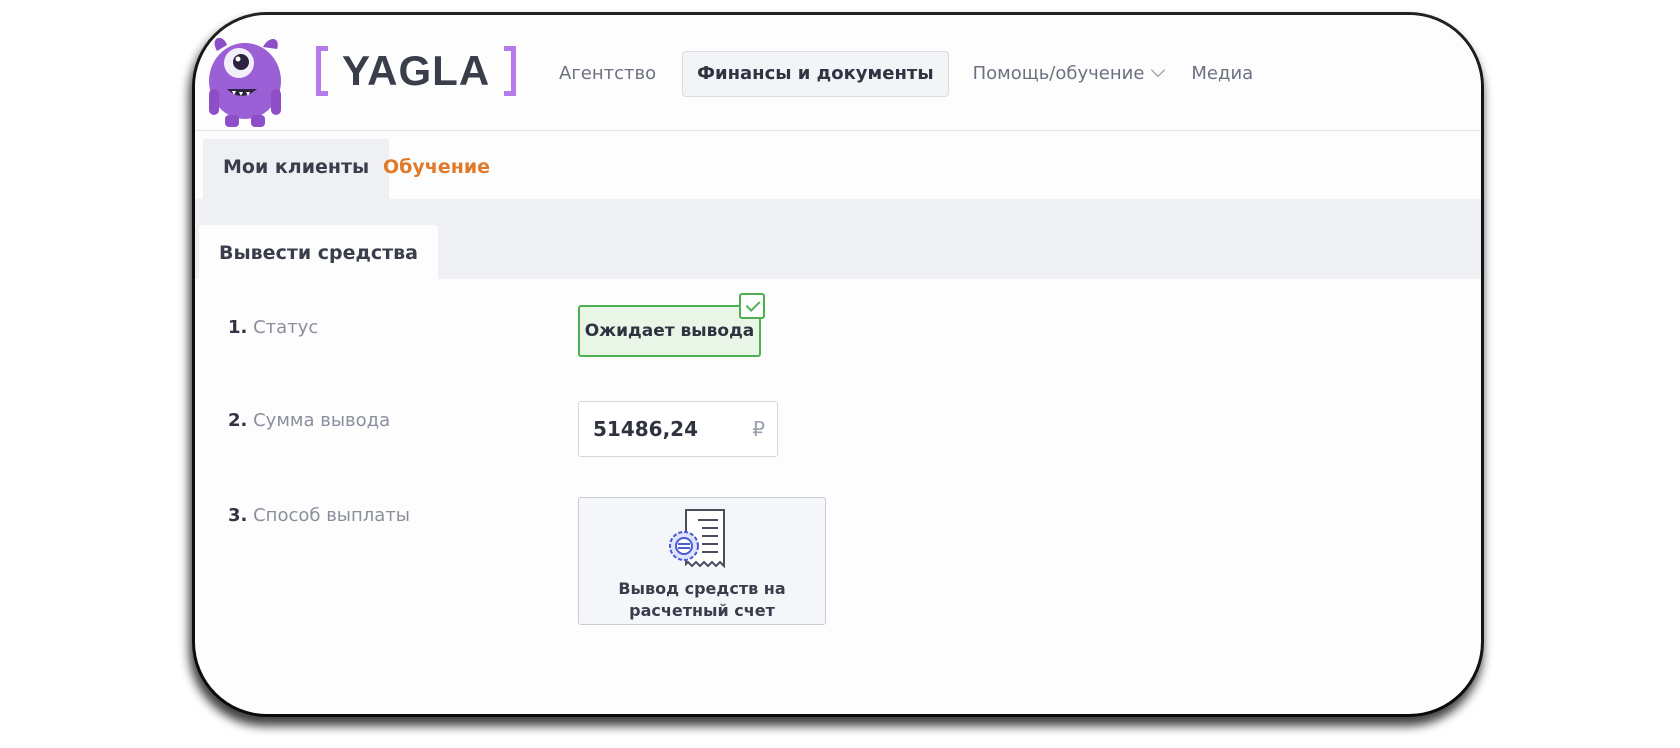 The image size is (1680, 748). I want to click on chevron-down-icon, so click(1158, 70).